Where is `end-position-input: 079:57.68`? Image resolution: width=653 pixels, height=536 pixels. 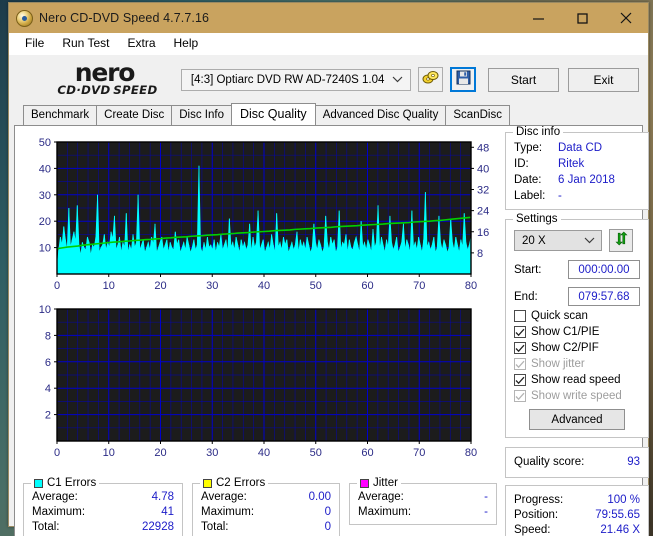
end-position-input: 079:57.68 is located at coordinates (604, 296).